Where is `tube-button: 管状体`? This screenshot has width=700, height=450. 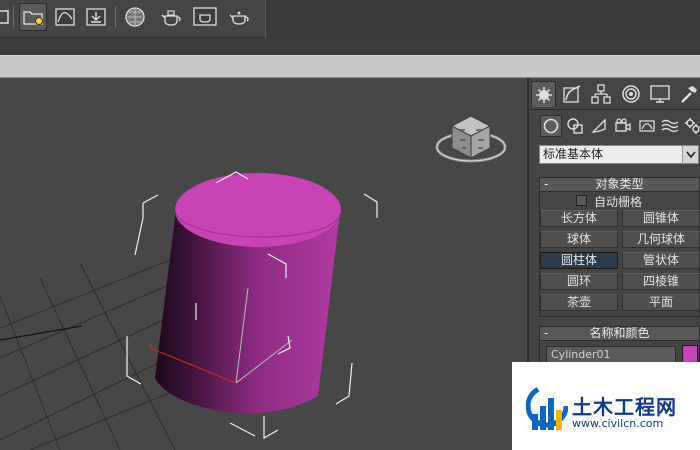 tube-button: 管状体 is located at coordinates (661, 260).